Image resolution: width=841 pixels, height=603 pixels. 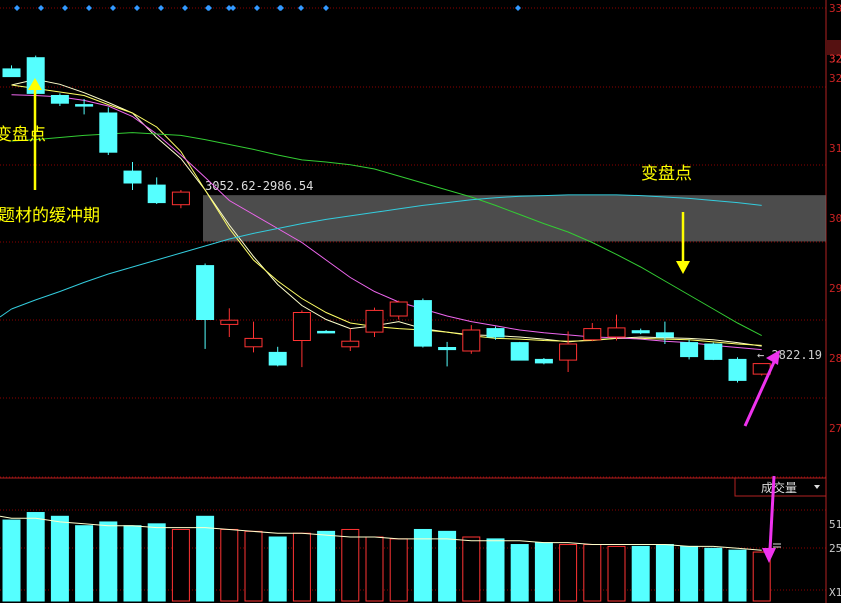 What do you see at coordinates (835, 148) in the screenshot?
I see `price-tick-label: 31` at bounding box center [835, 148].